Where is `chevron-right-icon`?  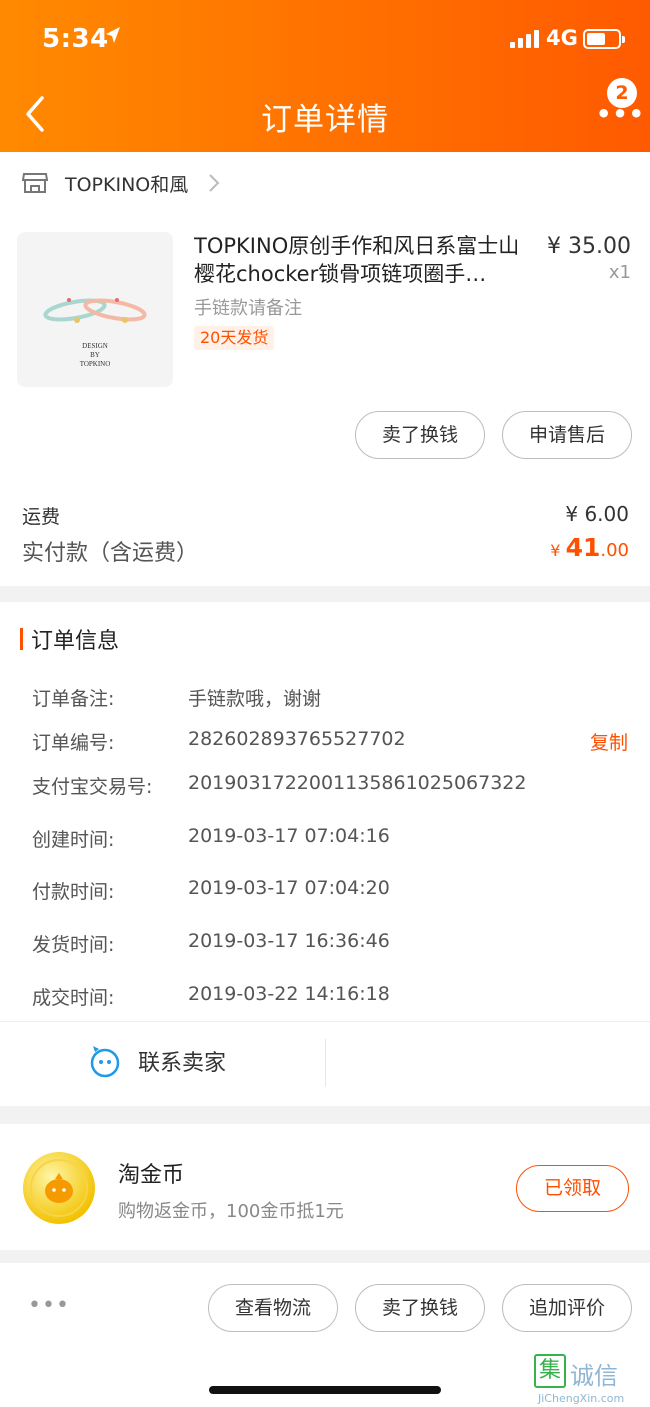
chevron-right-icon is located at coordinates (214, 183).